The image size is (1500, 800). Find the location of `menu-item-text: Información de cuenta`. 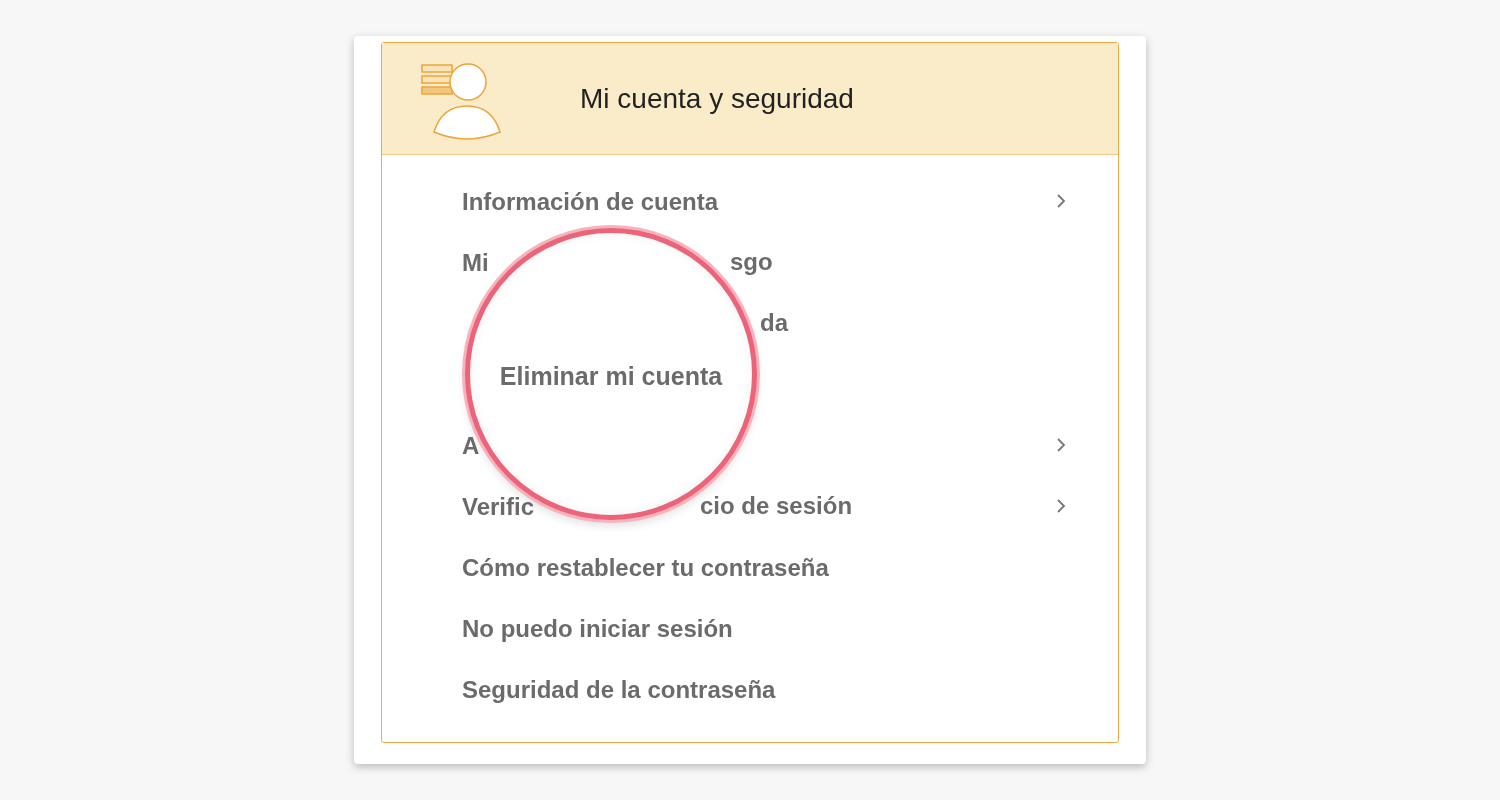

menu-item-text: Información de cuenta is located at coordinates (590, 201).